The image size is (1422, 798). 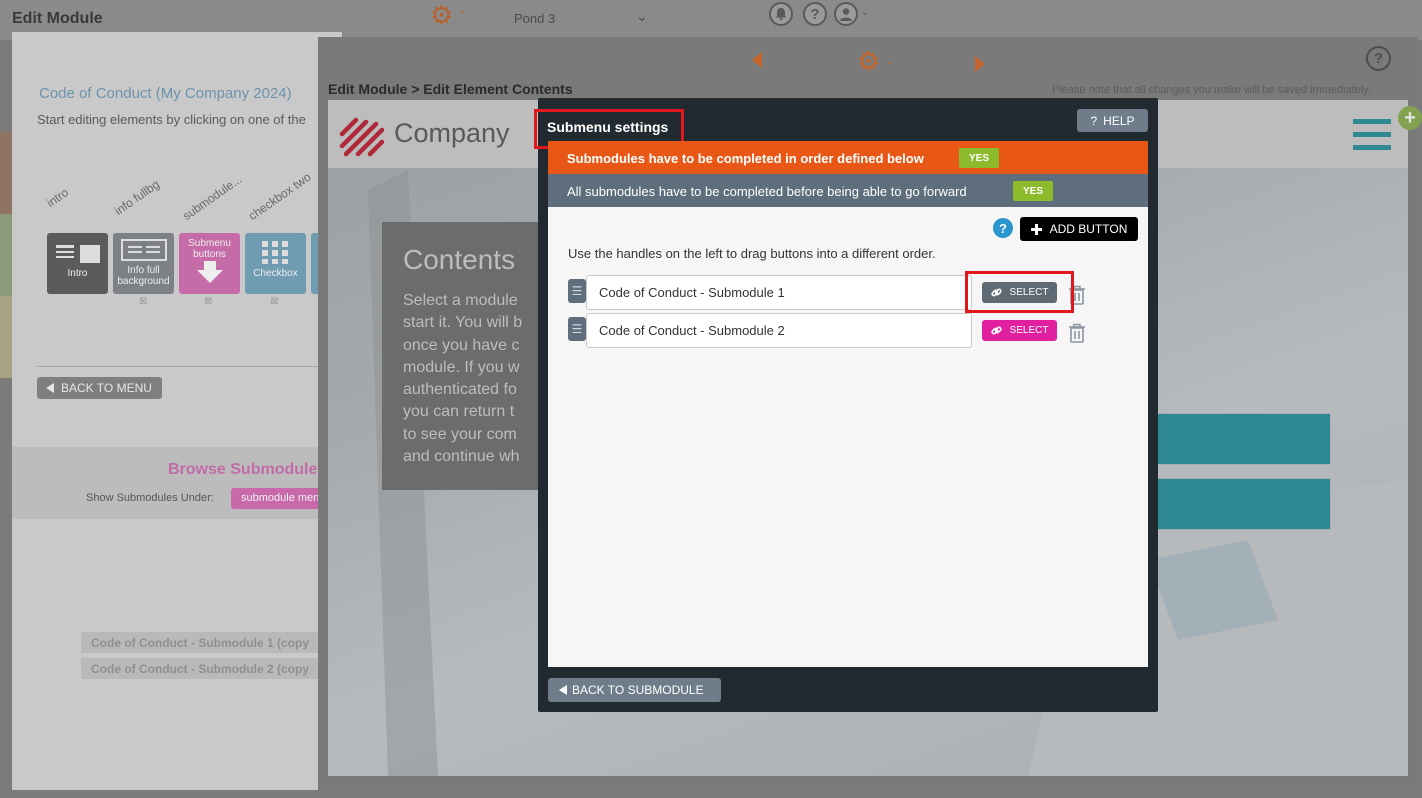 I want to click on help-button: ? HELP, so click(x=1112, y=120).